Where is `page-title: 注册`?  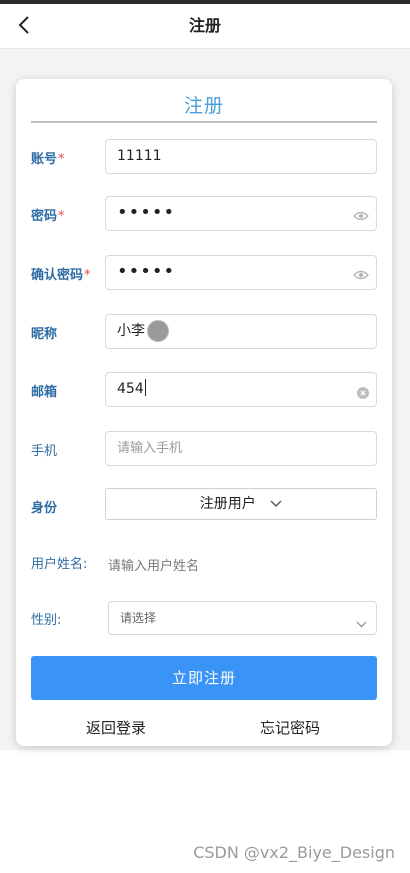
page-title: 注册 is located at coordinates (204, 25).